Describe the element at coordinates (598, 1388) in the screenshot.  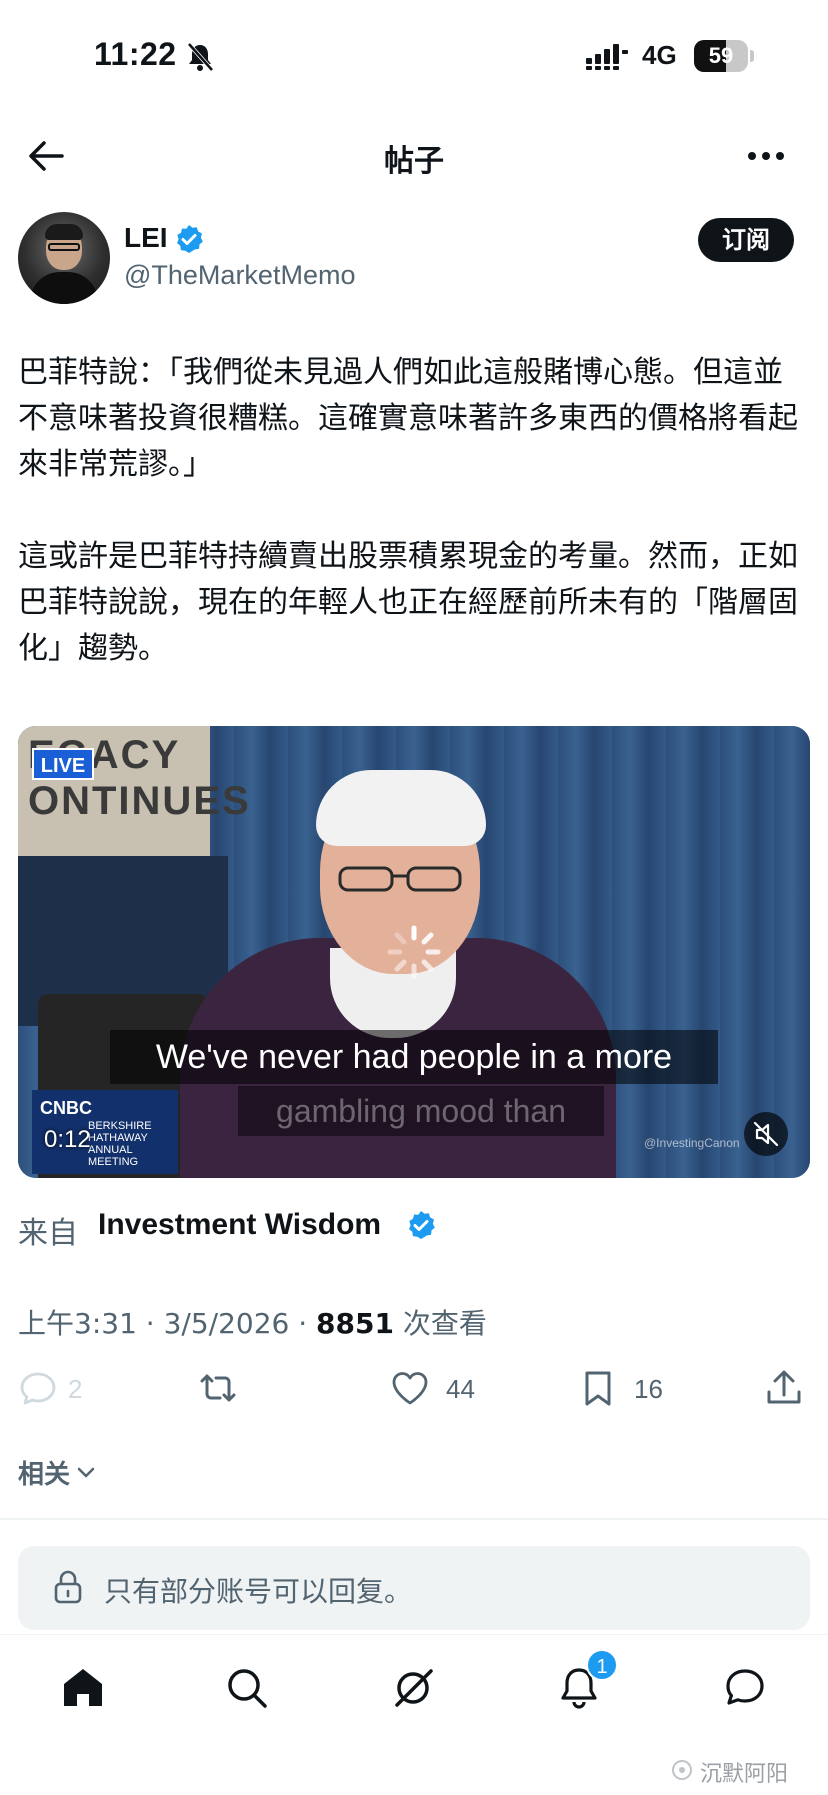
I see `bookmark-icon` at that location.